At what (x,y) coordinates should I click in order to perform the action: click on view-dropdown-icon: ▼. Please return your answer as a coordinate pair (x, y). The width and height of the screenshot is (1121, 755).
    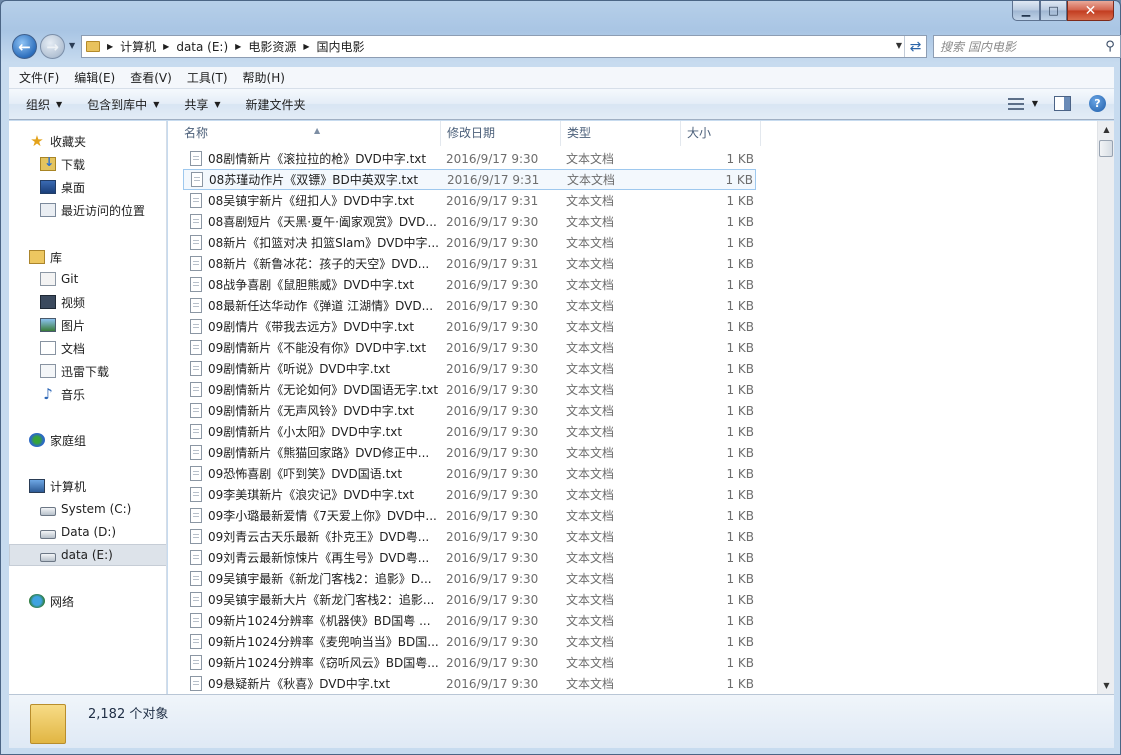
    Looking at the image, I should click on (1035, 103).